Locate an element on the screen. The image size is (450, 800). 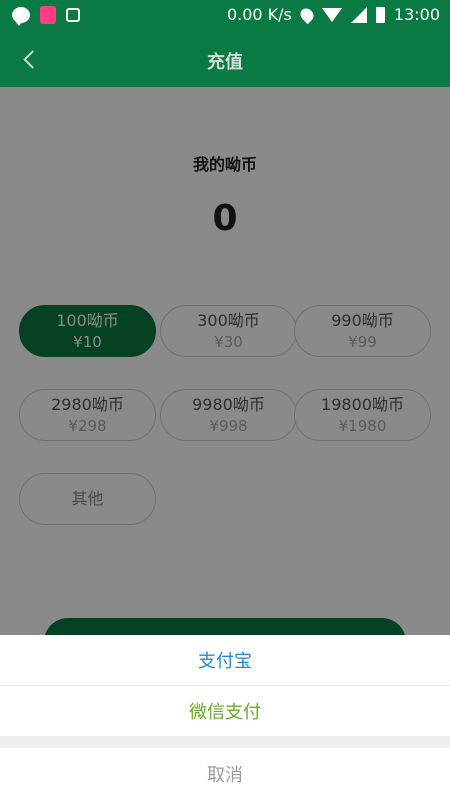
wifi-icon is located at coordinates (331, 14).